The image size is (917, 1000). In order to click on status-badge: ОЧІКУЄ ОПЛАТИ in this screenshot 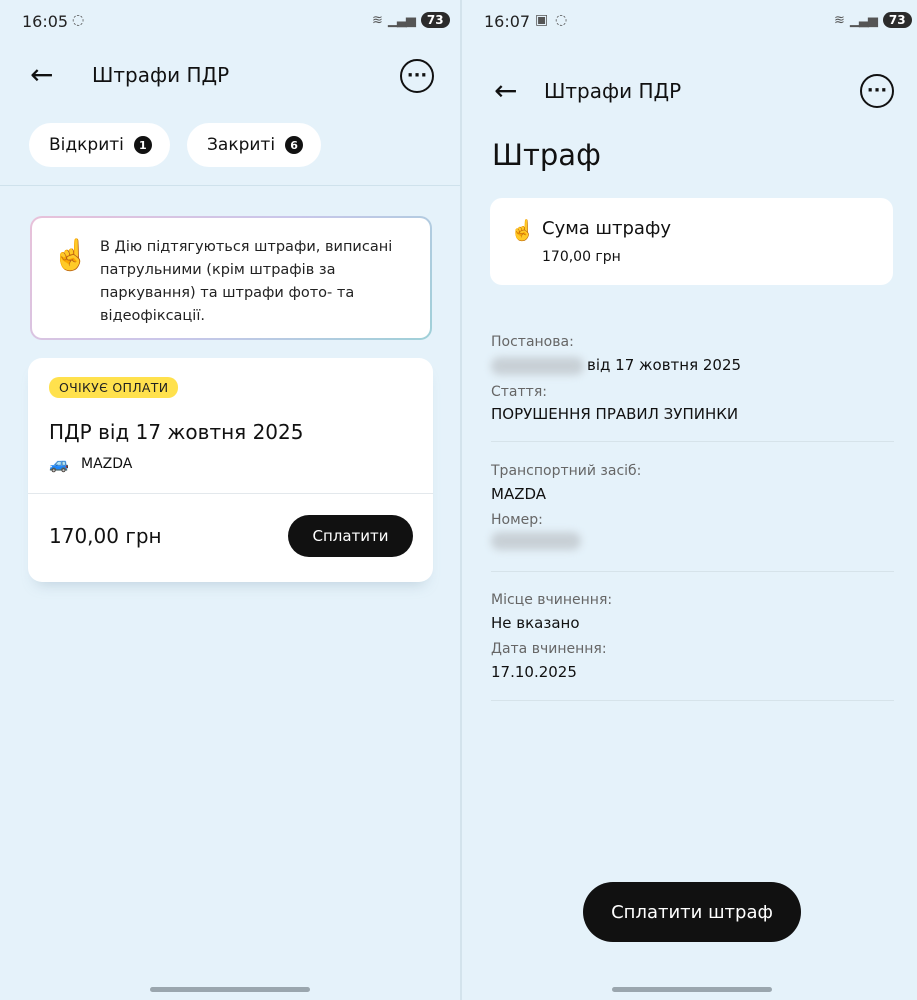, I will do `click(114, 387)`.